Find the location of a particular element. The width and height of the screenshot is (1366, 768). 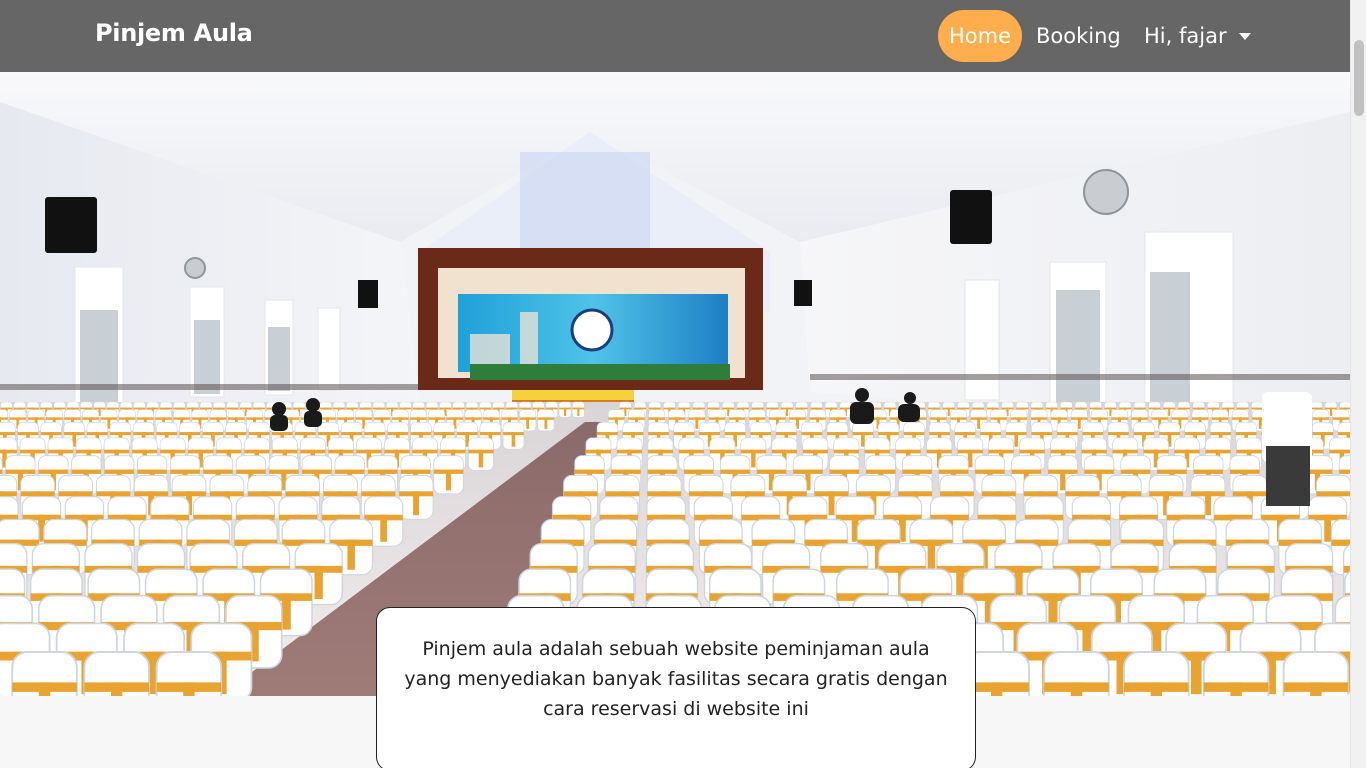

scrollbar-thumb is located at coordinates (1359, 78).